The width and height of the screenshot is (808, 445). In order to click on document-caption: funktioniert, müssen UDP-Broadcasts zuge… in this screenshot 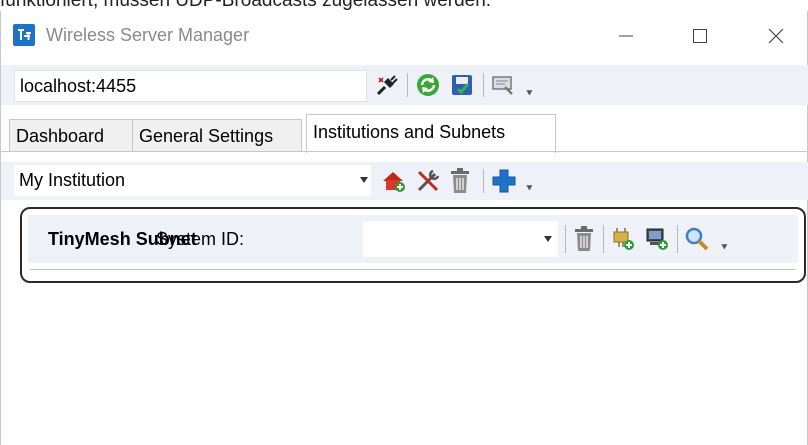, I will do `click(246, 5)`.